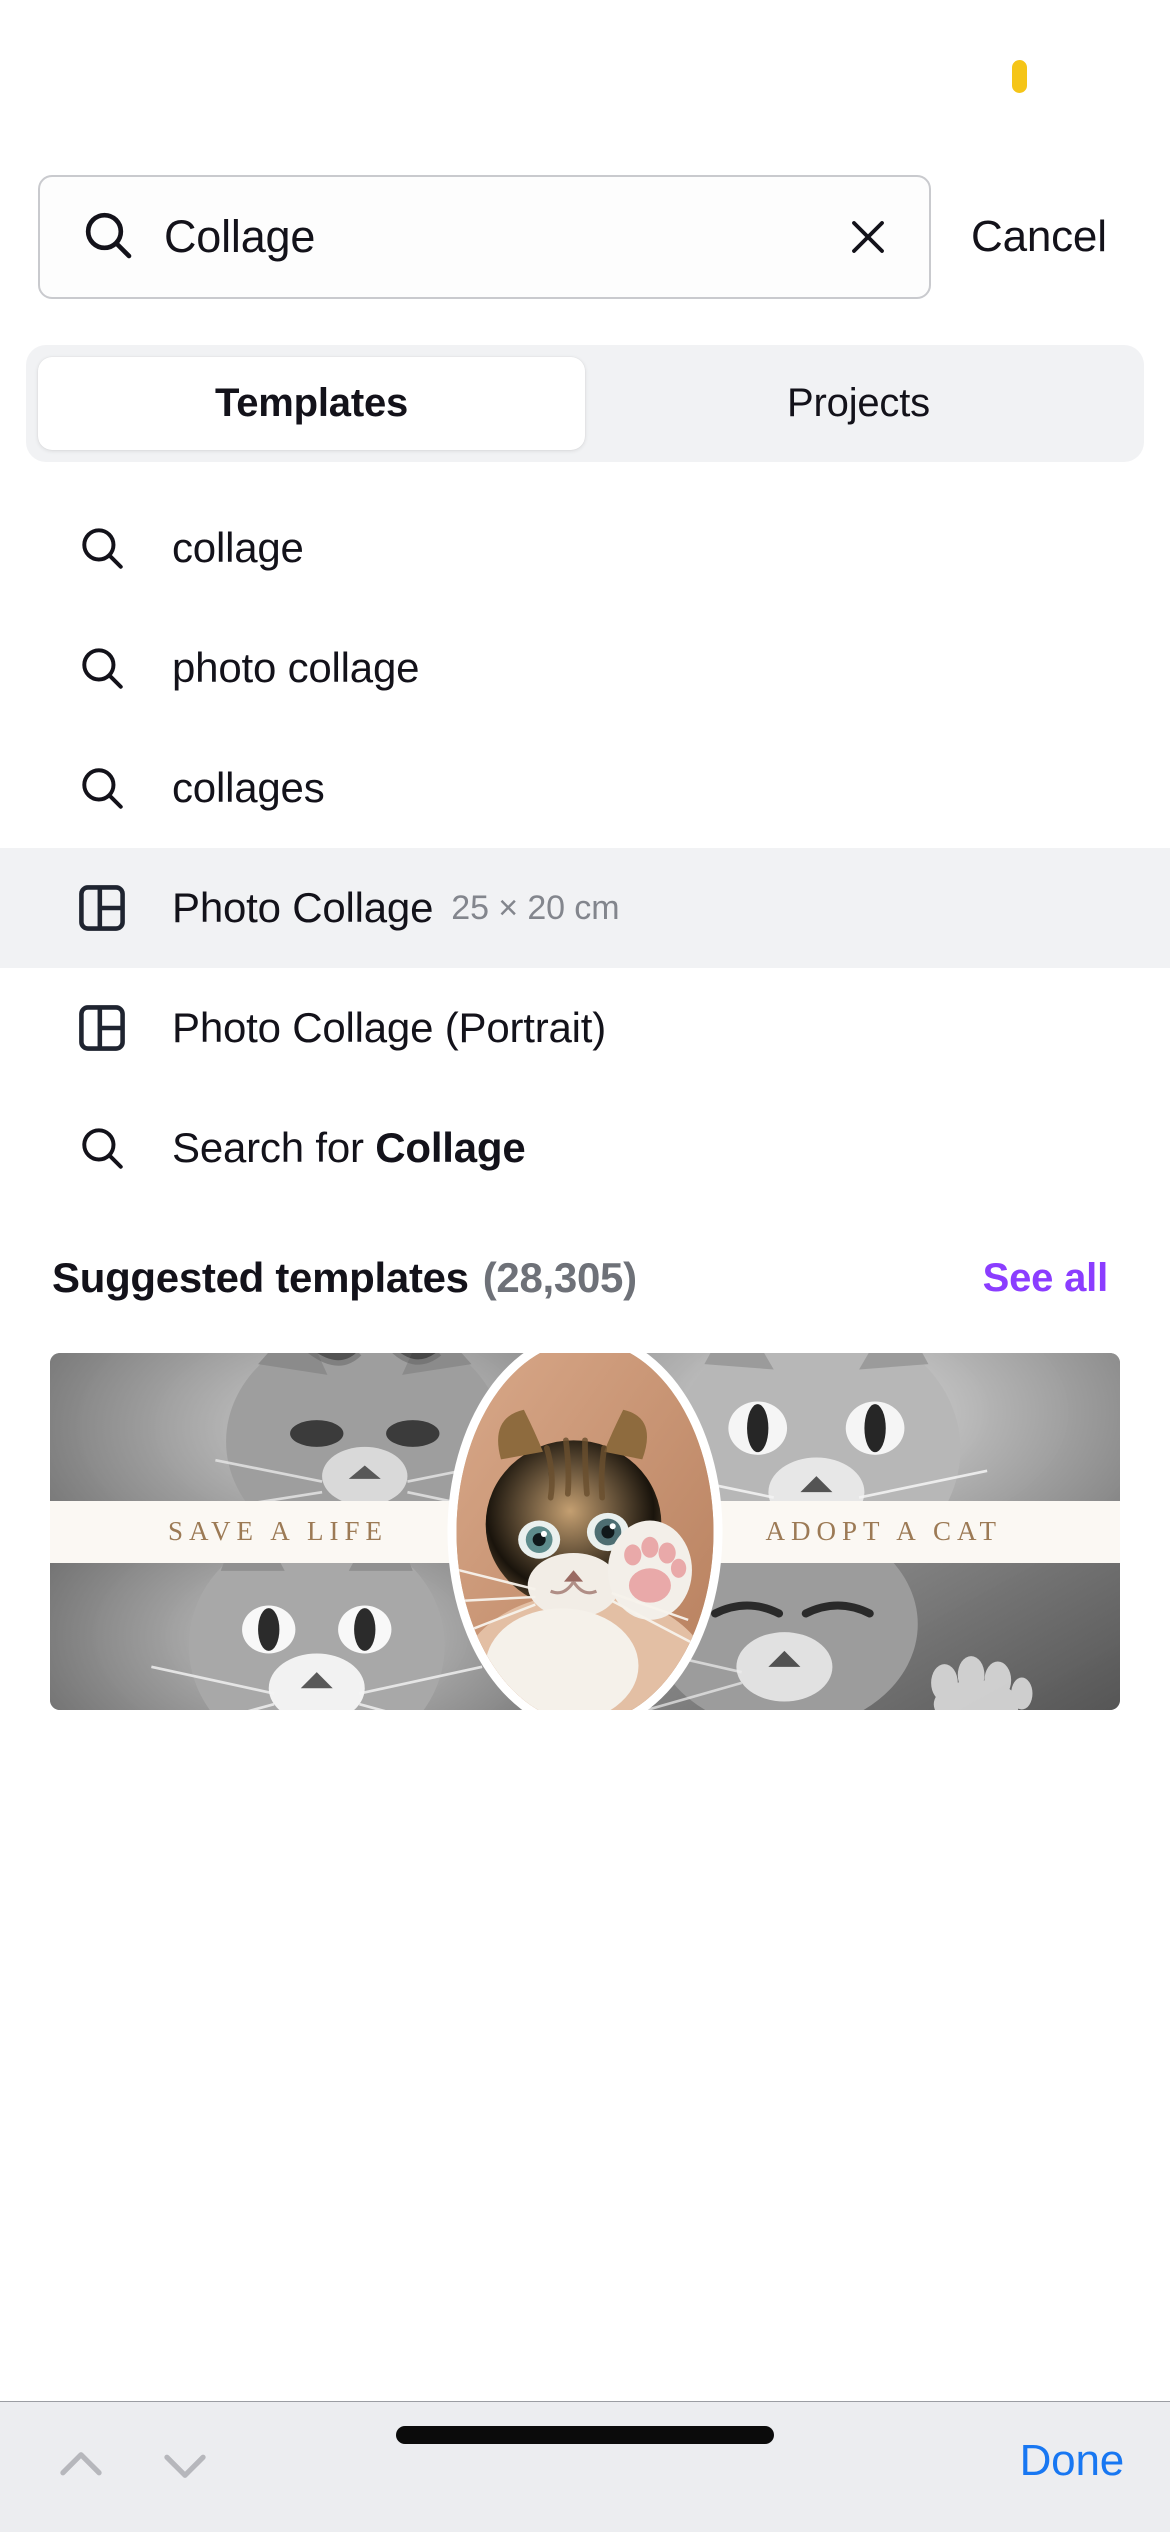 The image size is (1170, 2532). I want to click on chevron-down-icon, so click(185, 2465).